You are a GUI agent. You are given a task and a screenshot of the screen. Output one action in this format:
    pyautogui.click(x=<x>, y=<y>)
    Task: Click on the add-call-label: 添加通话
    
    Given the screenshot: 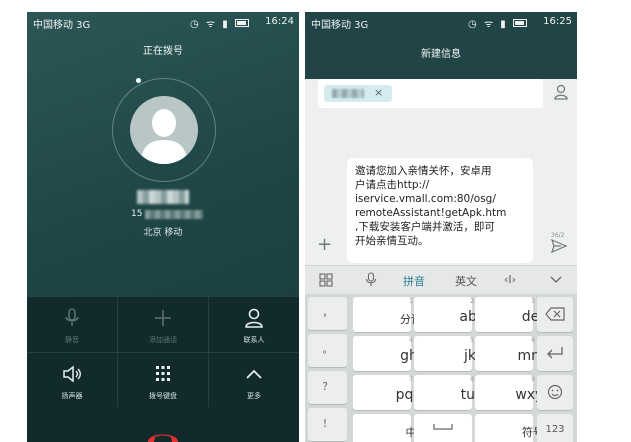 What is the action you would take?
    pyautogui.click(x=163, y=340)
    